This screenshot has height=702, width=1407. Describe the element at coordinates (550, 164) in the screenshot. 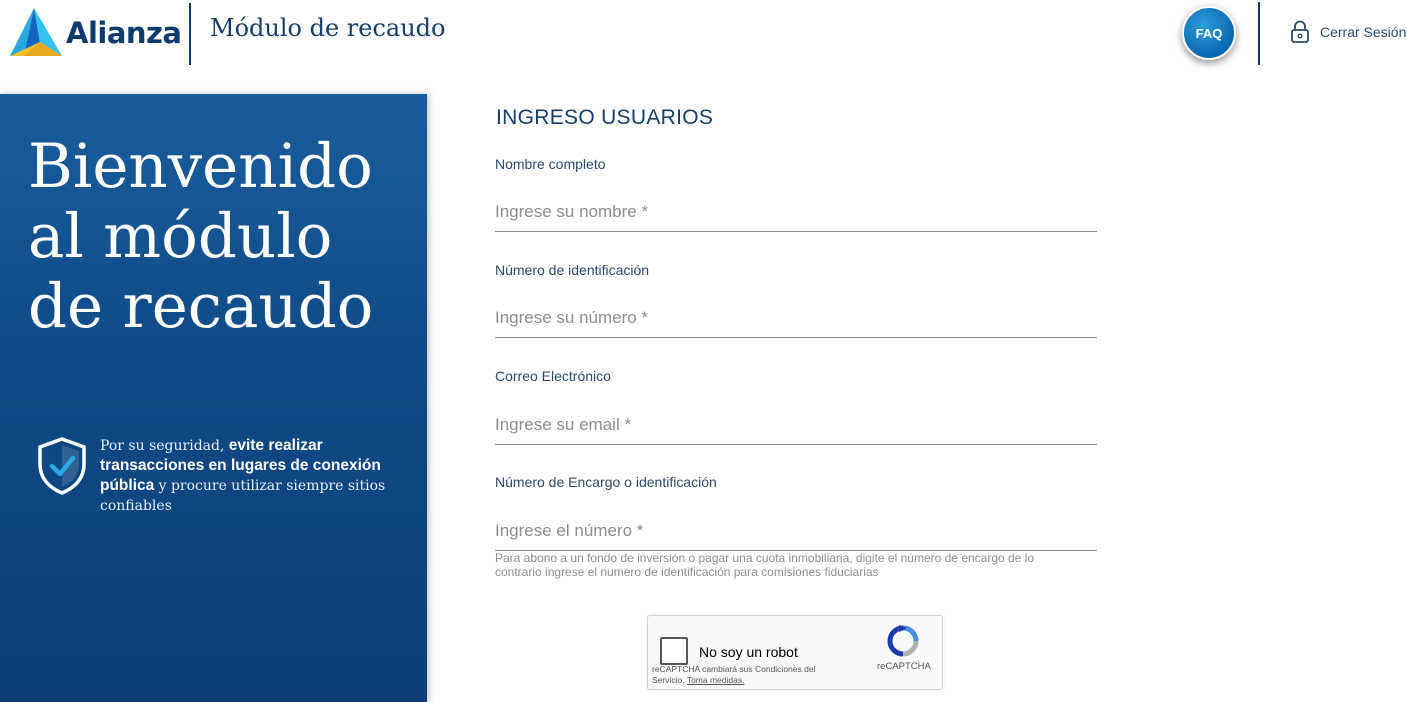

I see `name-label: Nombre completo` at that location.